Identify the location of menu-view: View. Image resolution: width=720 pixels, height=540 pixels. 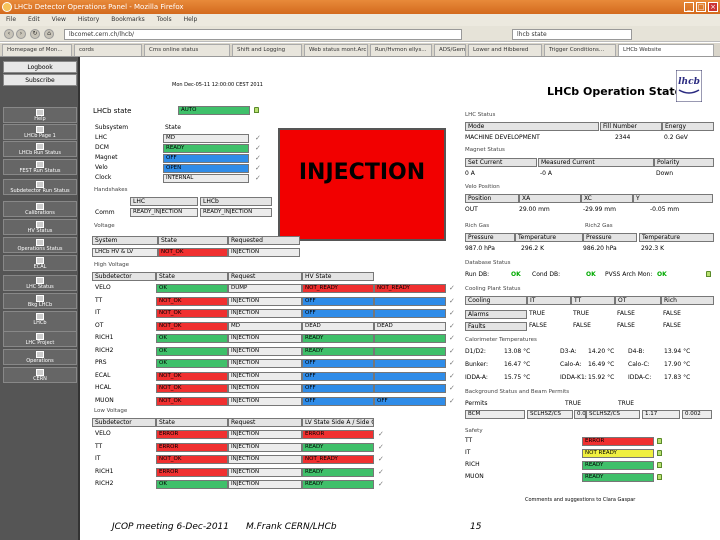
(59, 19).